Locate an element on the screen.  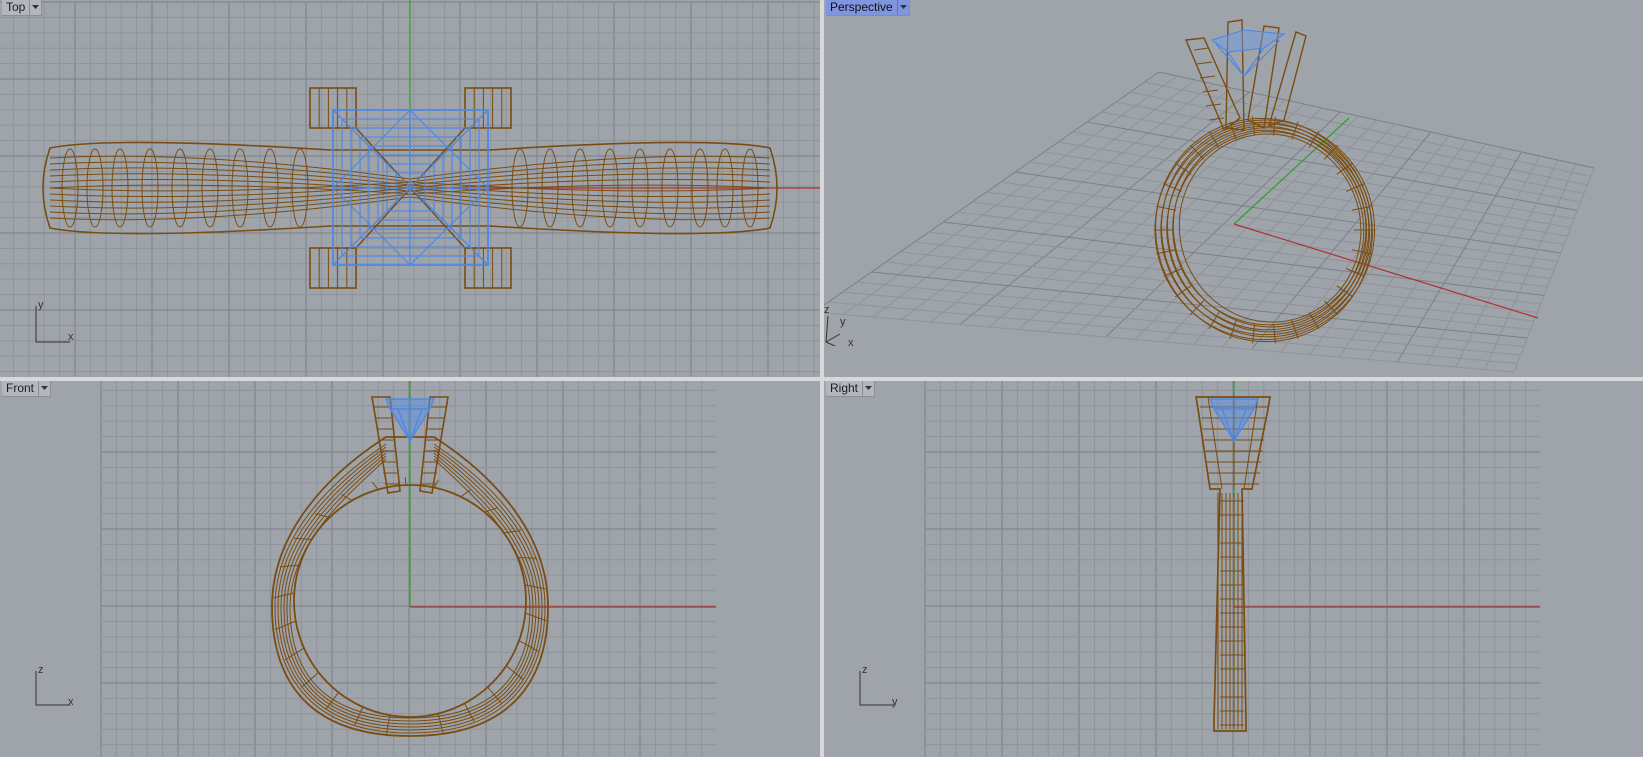
gem-table is located at coordinates (1248, 41).